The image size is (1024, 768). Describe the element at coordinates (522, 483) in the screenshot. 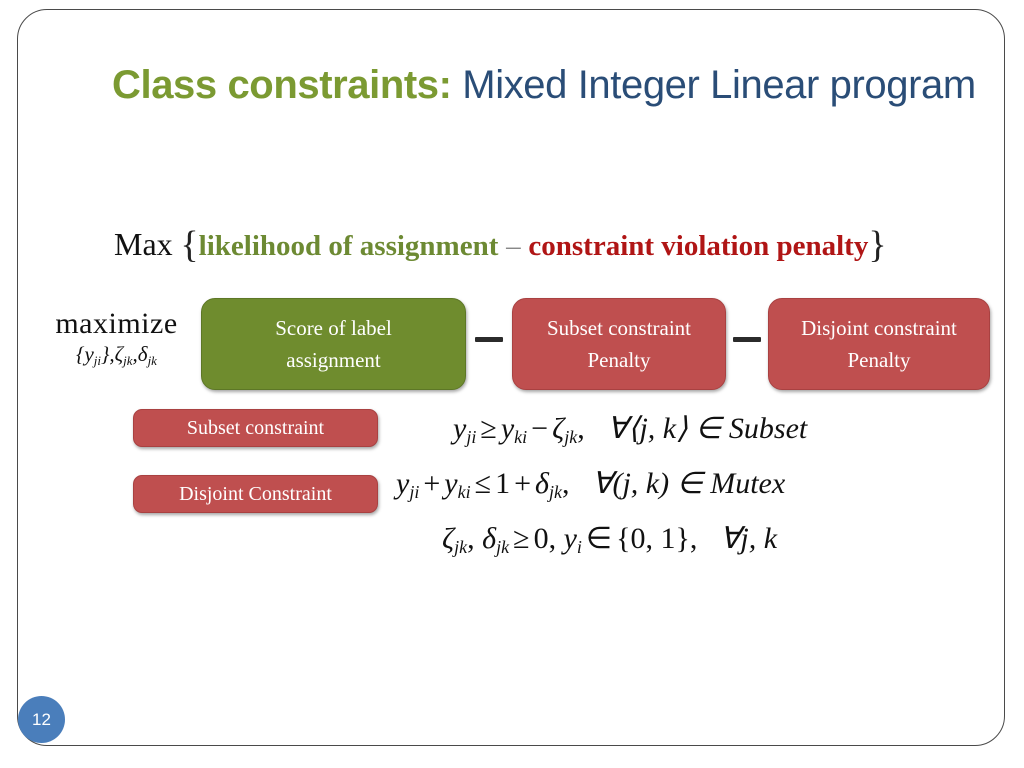

I see `eq2-operator-2: +` at that location.